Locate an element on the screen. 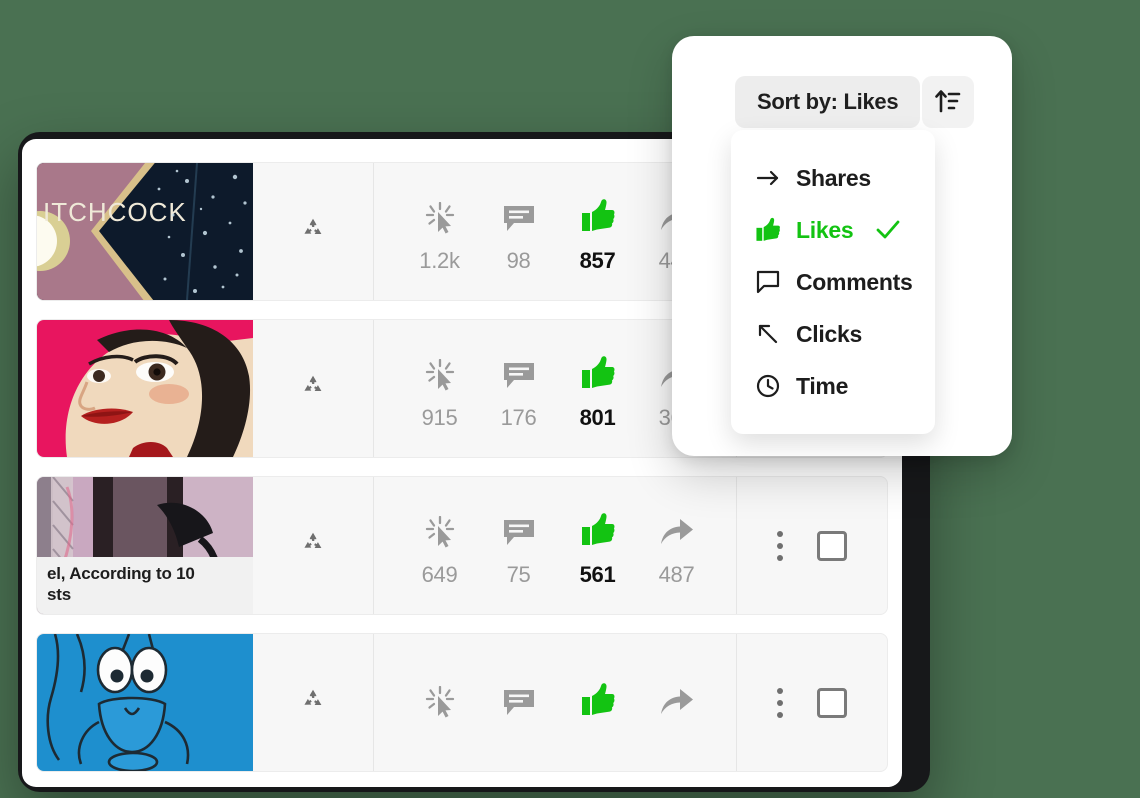 This screenshot has width=1140, height=798. hollywood-walk-of-fame-hitchcock-star-image: ITCHCOCK is located at coordinates (145, 231).